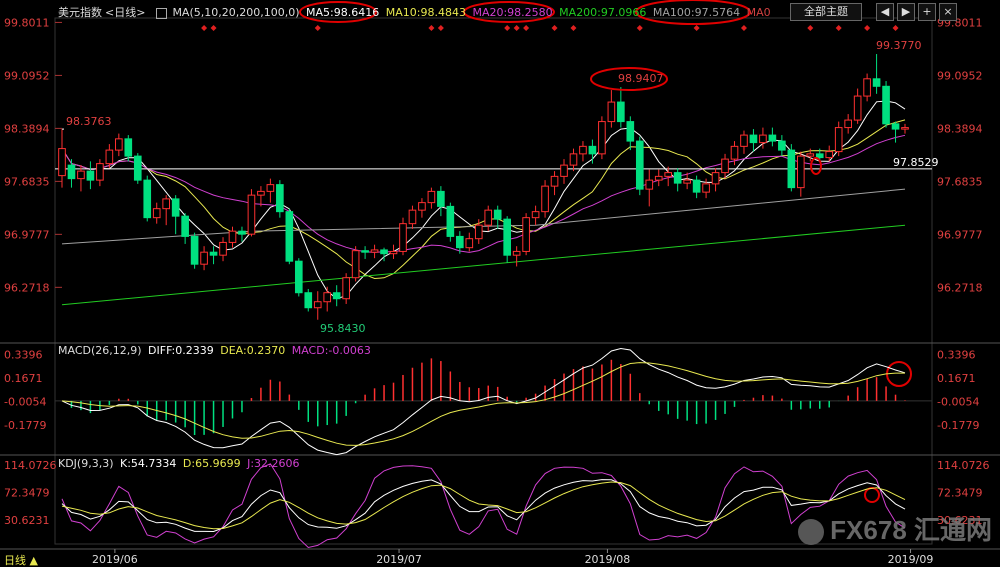 The height and width of the screenshot is (567, 1000). What do you see at coordinates (27, 287) in the screenshot?
I see `y-tick-label-left: 96.2718` at bounding box center [27, 287].